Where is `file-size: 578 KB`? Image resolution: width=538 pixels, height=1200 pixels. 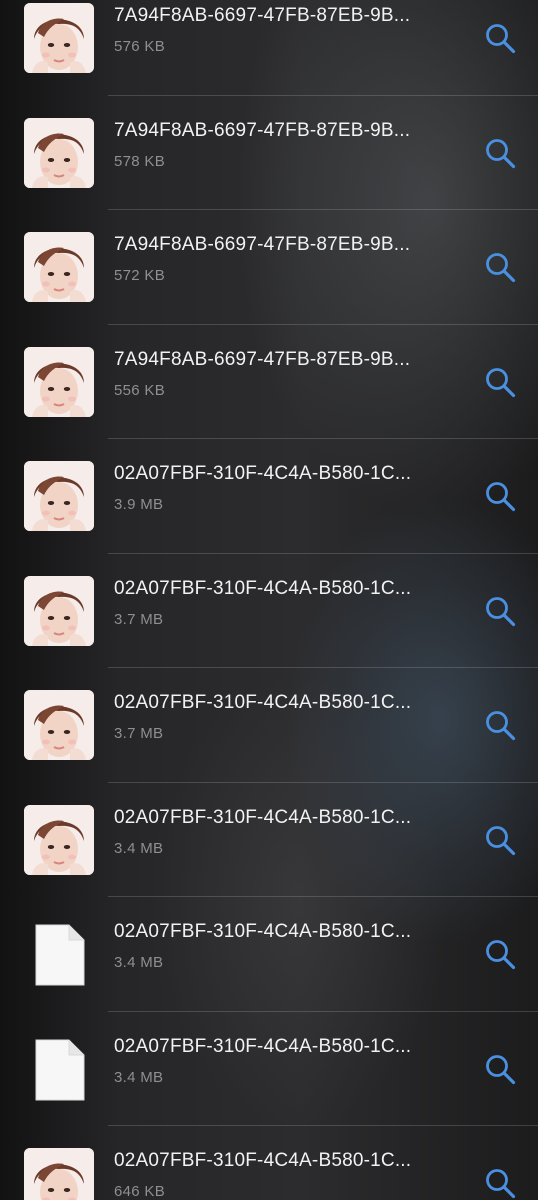
file-size: 578 KB is located at coordinates (140, 161).